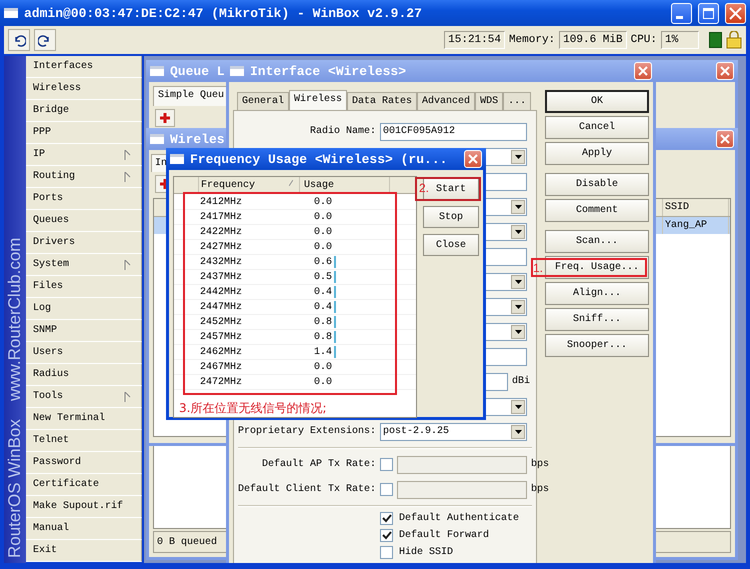  I want to click on menu-item: Password, so click(84, 463).